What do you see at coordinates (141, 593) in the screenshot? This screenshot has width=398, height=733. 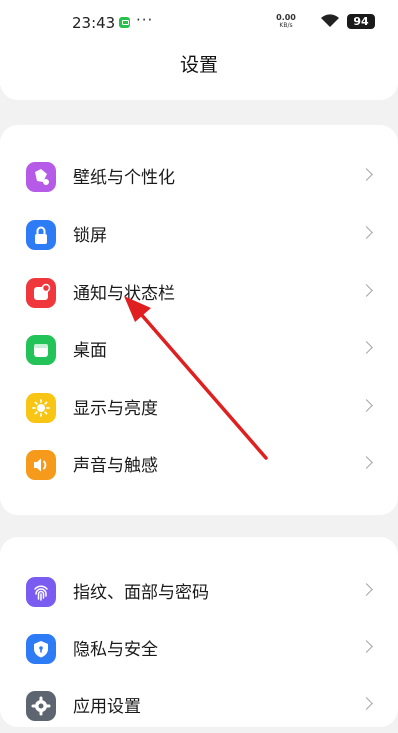 I see `settings-item-label: 指纹、面部与密码` at bounding box center [141, 593].